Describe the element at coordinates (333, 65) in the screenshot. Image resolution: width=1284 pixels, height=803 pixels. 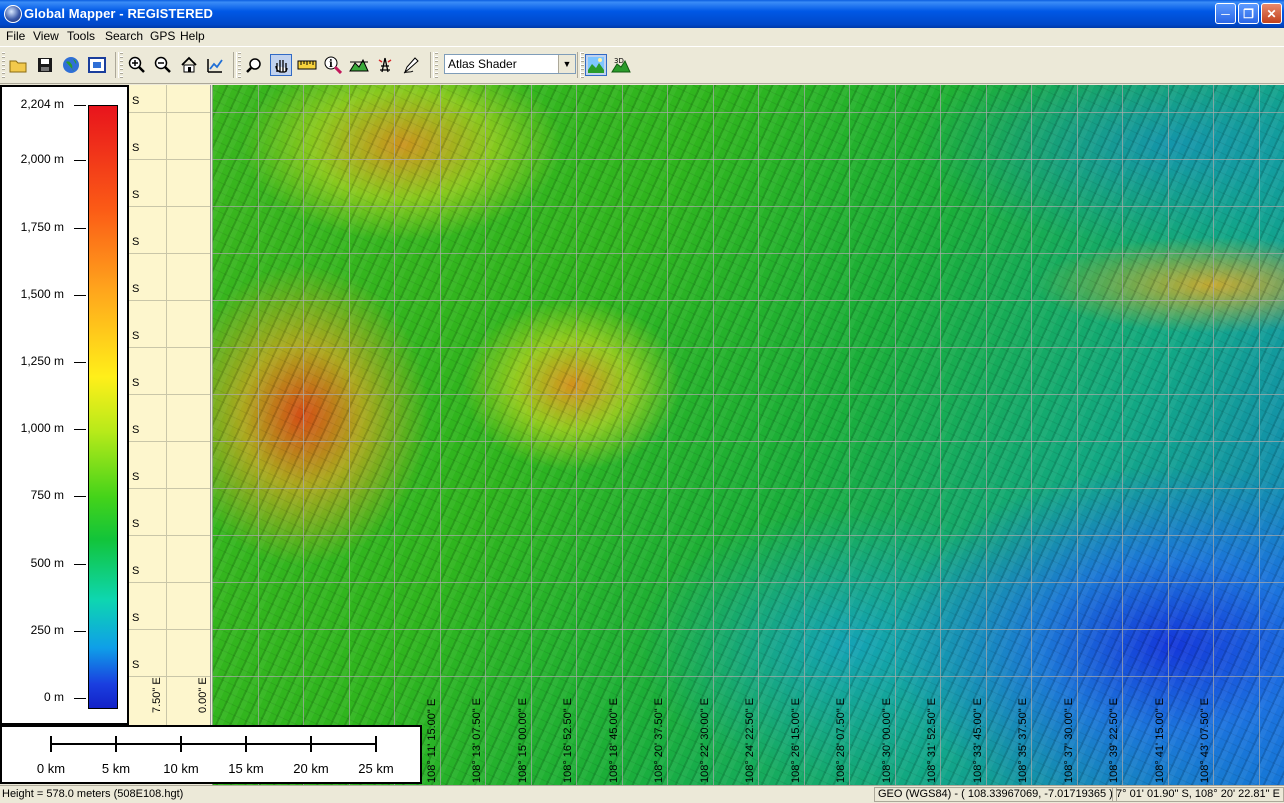
I see `info-icon: i` at that location.